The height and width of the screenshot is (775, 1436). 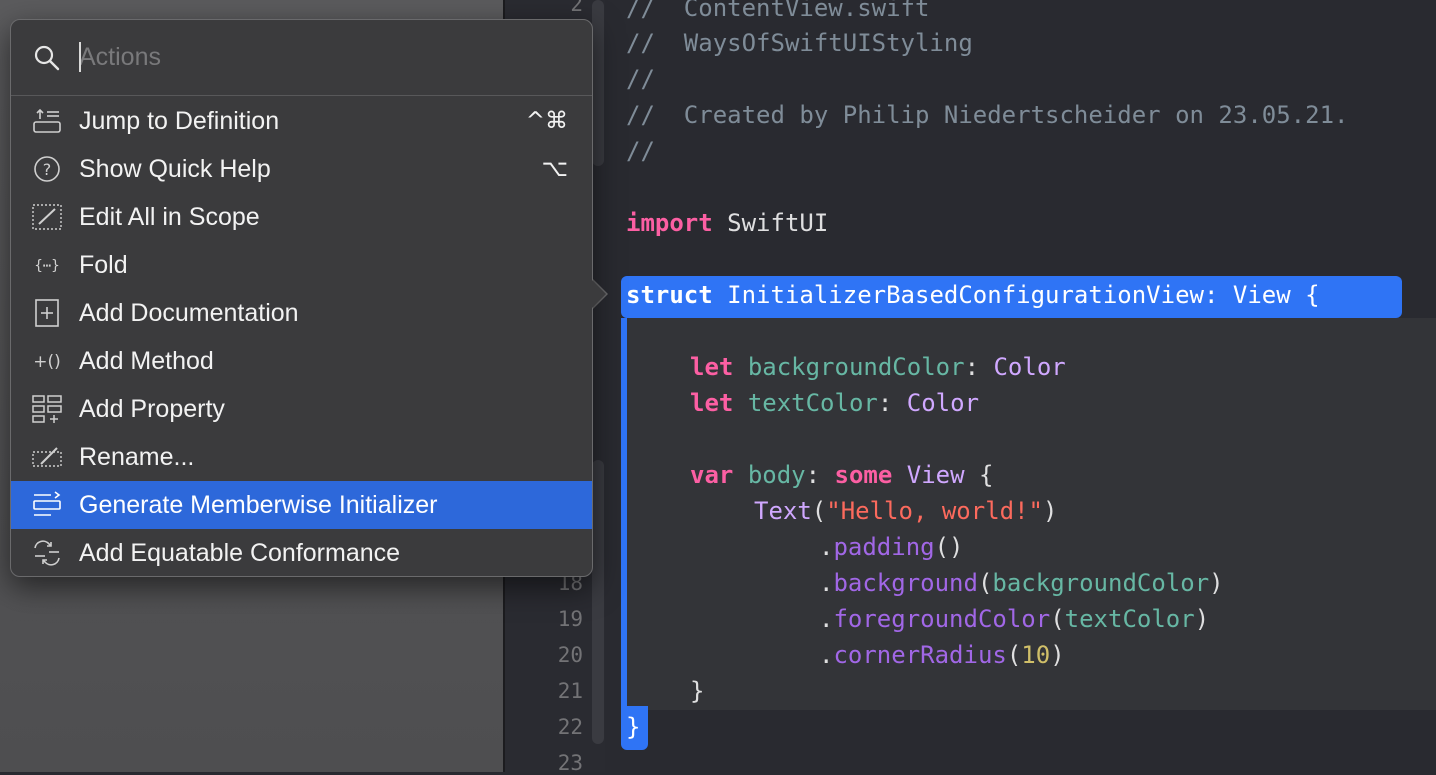 What do you see at coordinates (319, 57) in the screenshot?
I see `actions-search-input` at bounding box center [319, 57].